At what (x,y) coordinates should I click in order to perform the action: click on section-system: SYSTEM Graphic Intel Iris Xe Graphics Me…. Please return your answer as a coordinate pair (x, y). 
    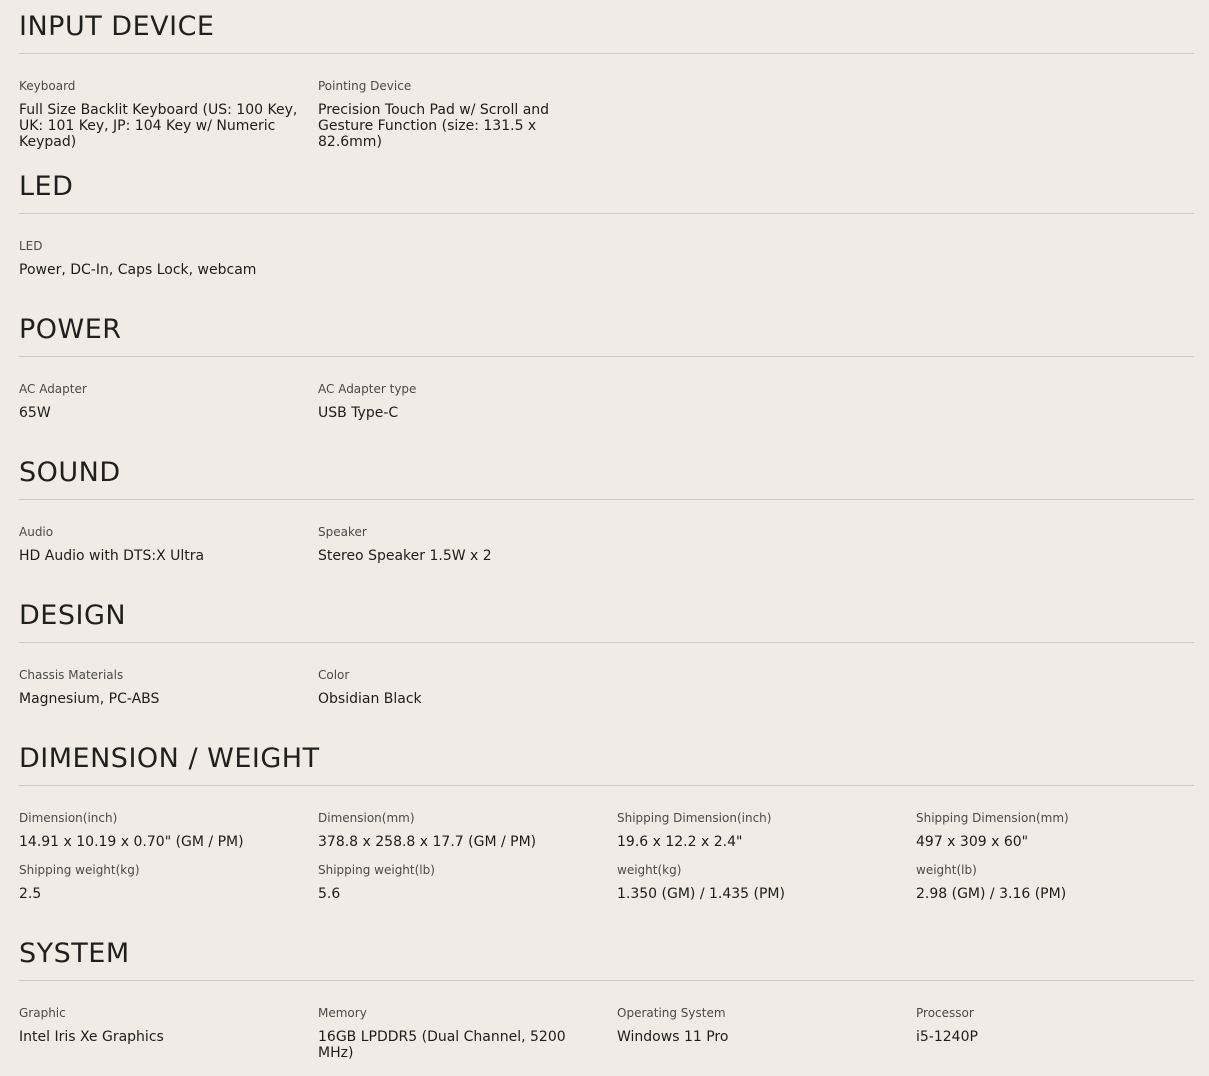
    Looking at the image, I should click on (606, 999).